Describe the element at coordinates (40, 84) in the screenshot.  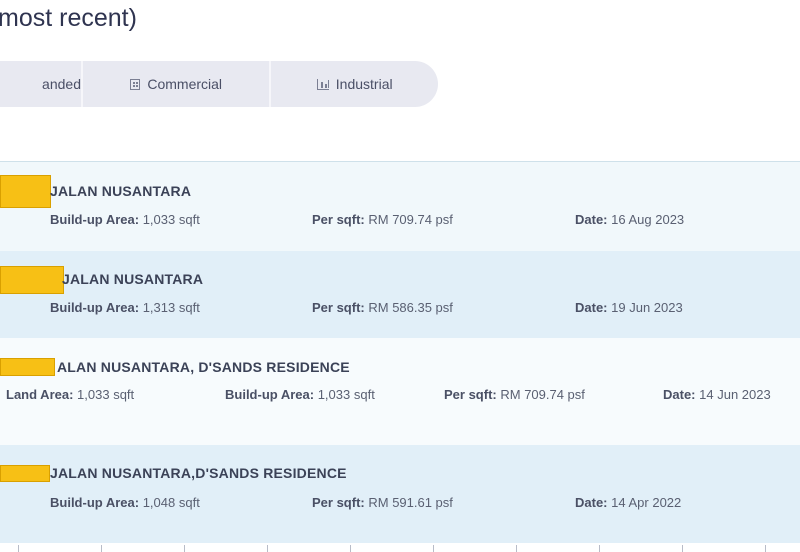
I see `filter-landed: anded` at that location.